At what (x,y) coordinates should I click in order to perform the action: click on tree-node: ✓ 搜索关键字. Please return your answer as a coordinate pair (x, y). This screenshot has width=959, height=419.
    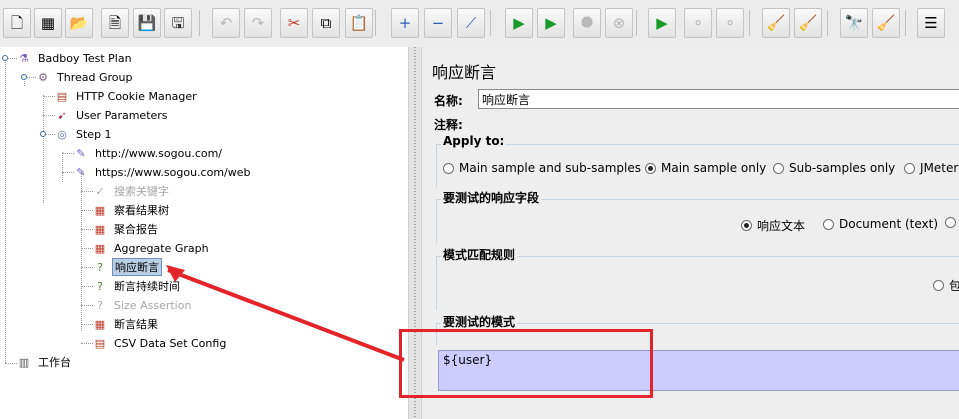
    Looking at the image, I should click on (131, 191).